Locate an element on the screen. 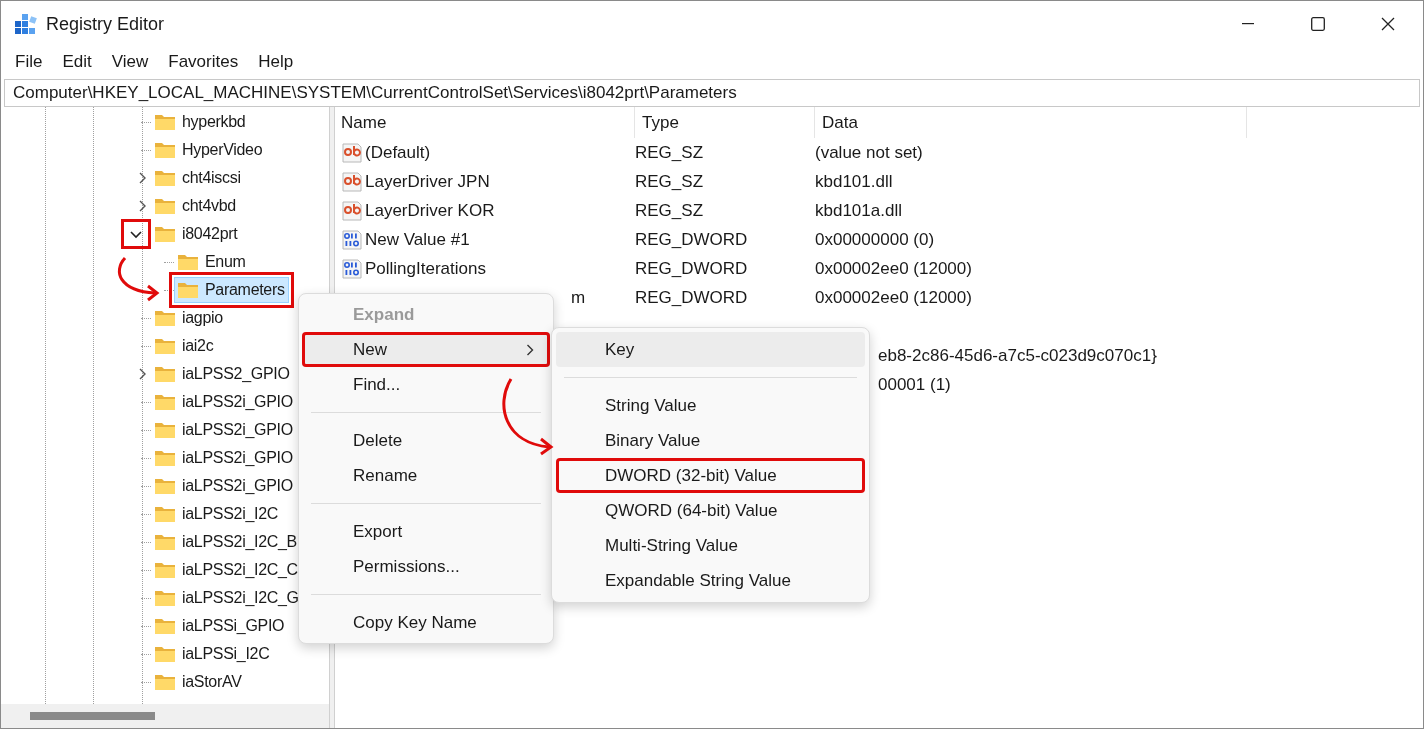 Image resolution: width=1424 pixels, height=729 pixels. menu-item: Binary Value is located at coordinates (710, 440).